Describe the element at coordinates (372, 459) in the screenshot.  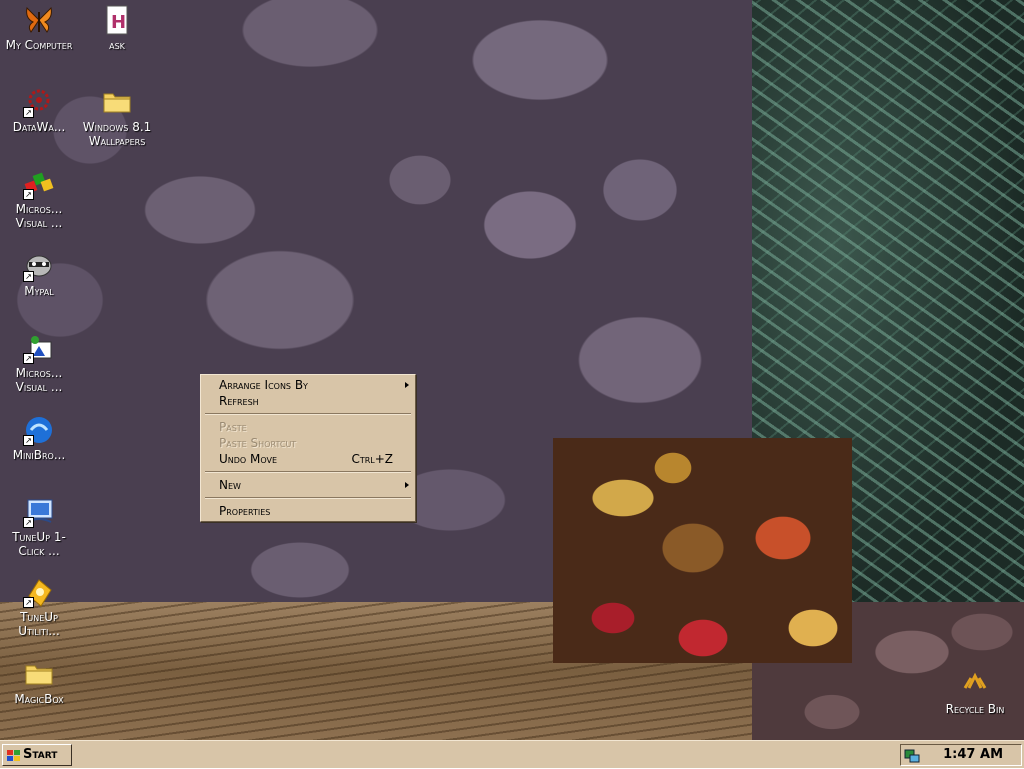
I see `menu-item-shortcut: Ctrl+Z` at that location.